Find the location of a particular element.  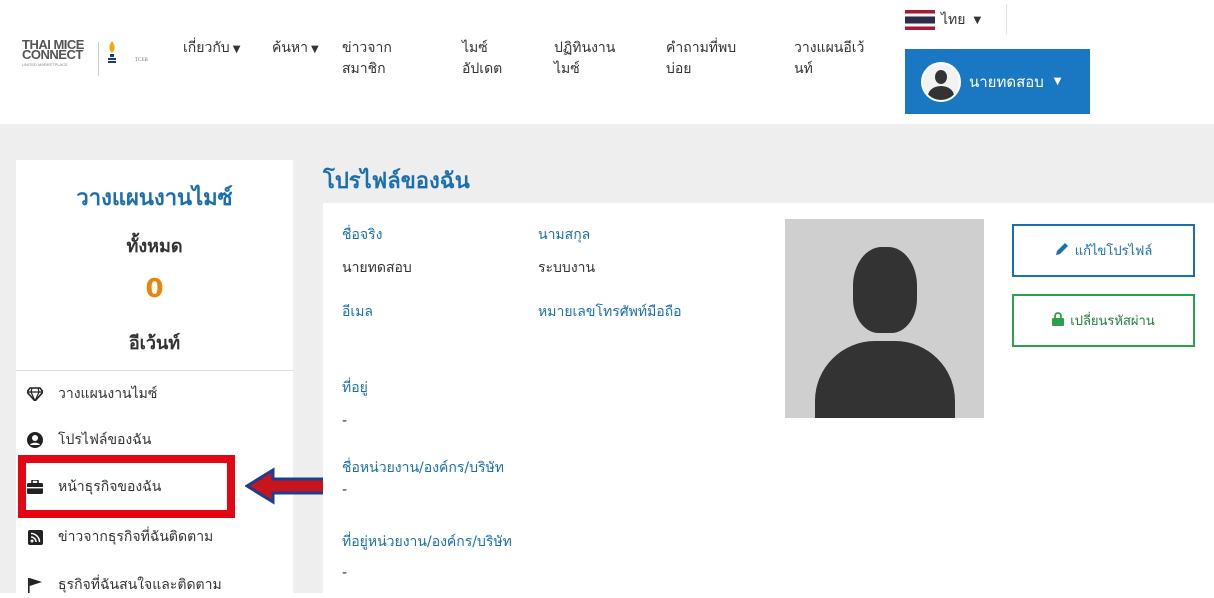

organization-address-label: ที่อยู่หน่วยงาน/องค์กร/บริษัท is located at coordinates (427, 542).